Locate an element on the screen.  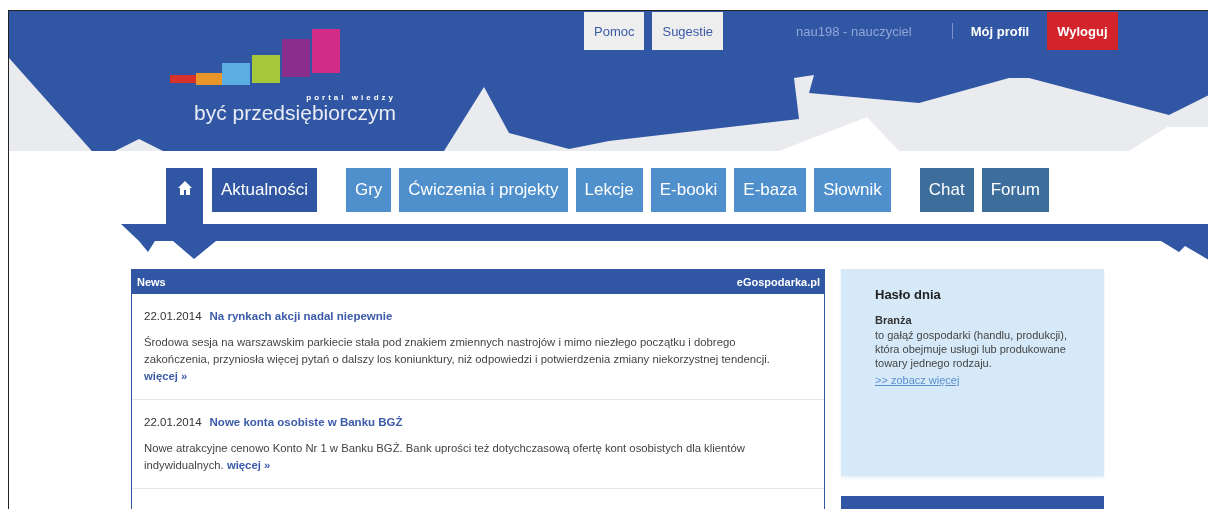
term: Branża is located at coordinates (894, 320).